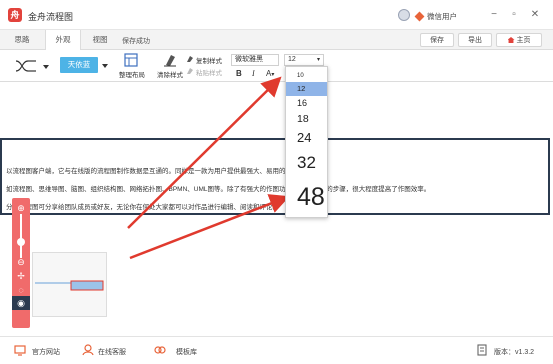  What do you see at coordinates (306, 163) in the screenshot?
I see `font-size-option-32: 32` at bounding box center [306, 163].